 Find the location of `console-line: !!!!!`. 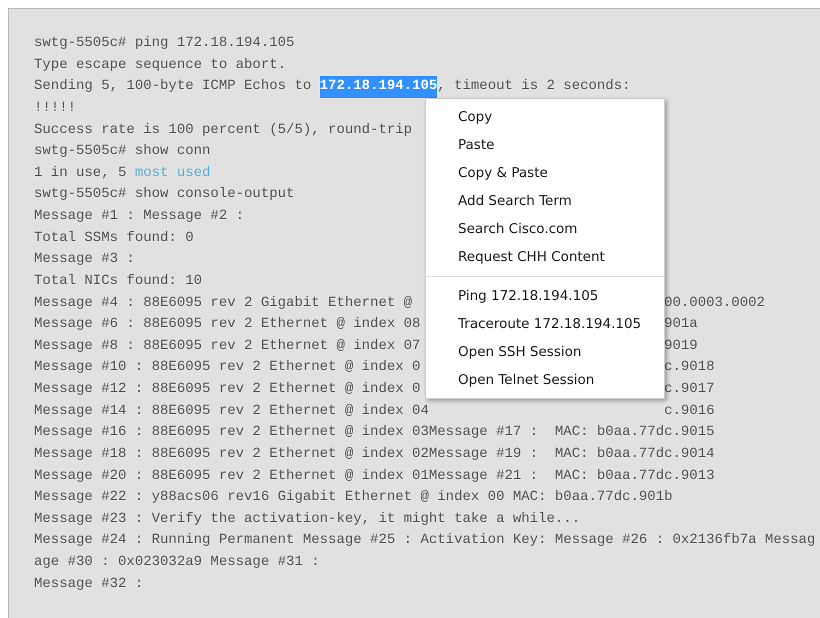

console-line: !!!!! is located at coordinates (55, 108).